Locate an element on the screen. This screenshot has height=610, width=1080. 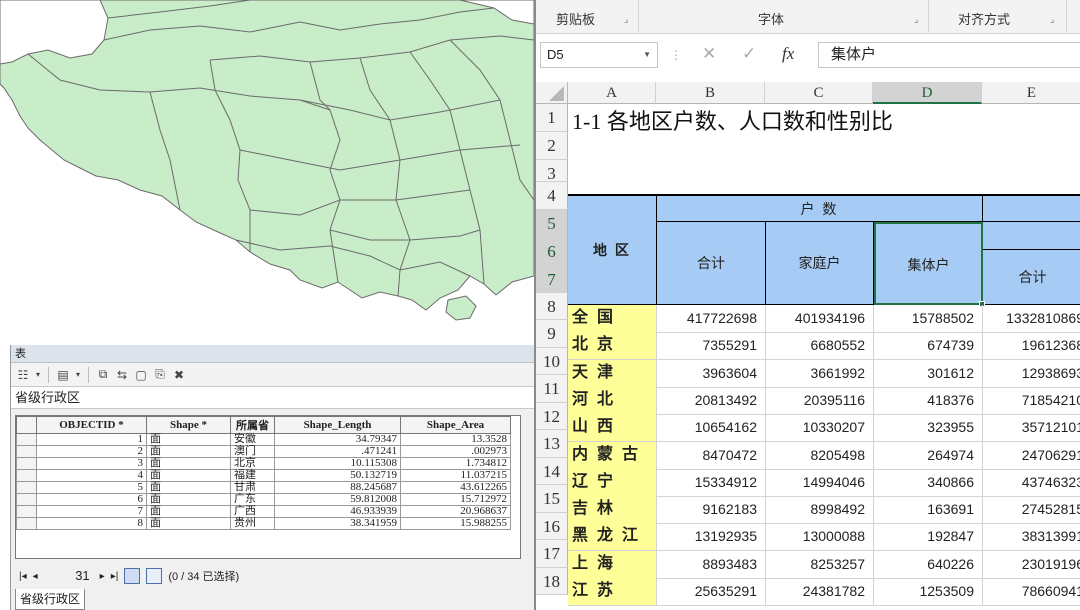
header-family: 家庭户 is located at coordinates (820, 263).